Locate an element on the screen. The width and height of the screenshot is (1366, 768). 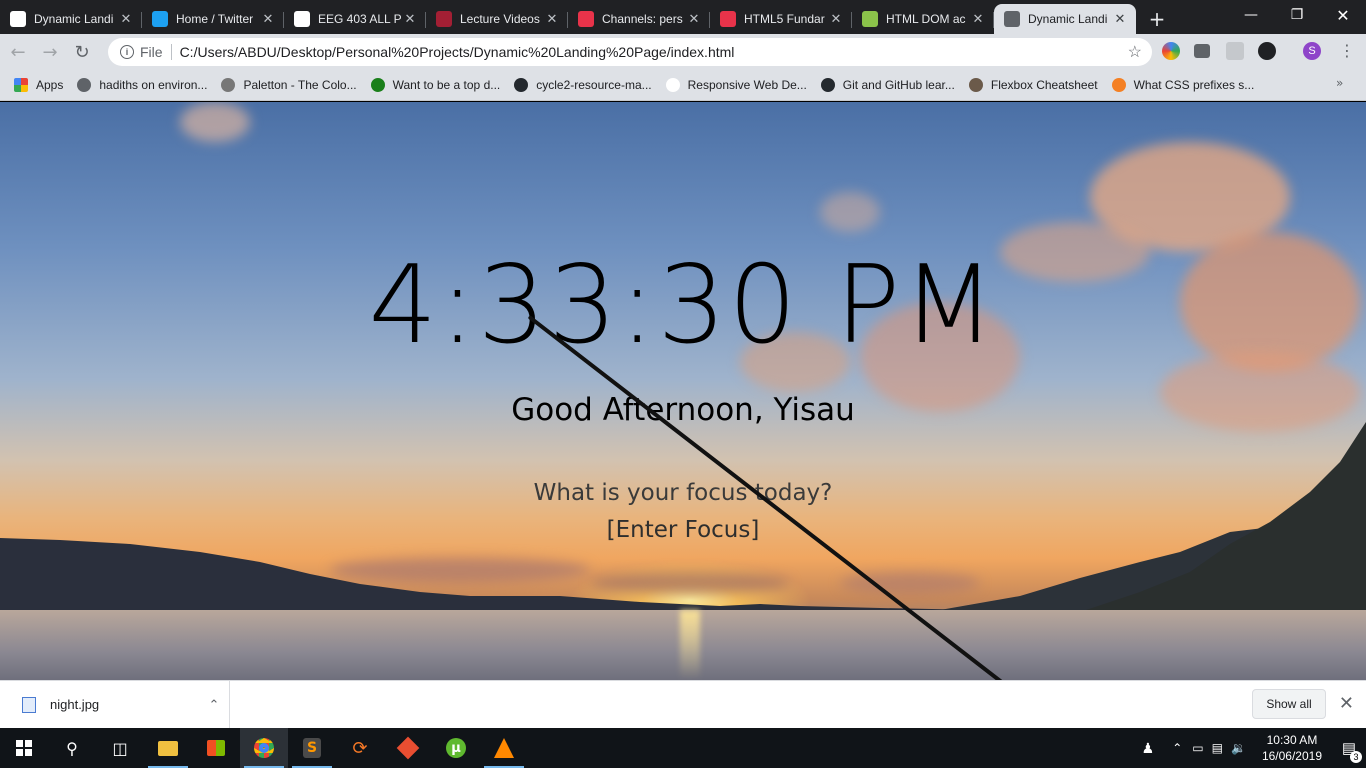
tab-label: HTML DOM ac is located at coordinates (926, 19).